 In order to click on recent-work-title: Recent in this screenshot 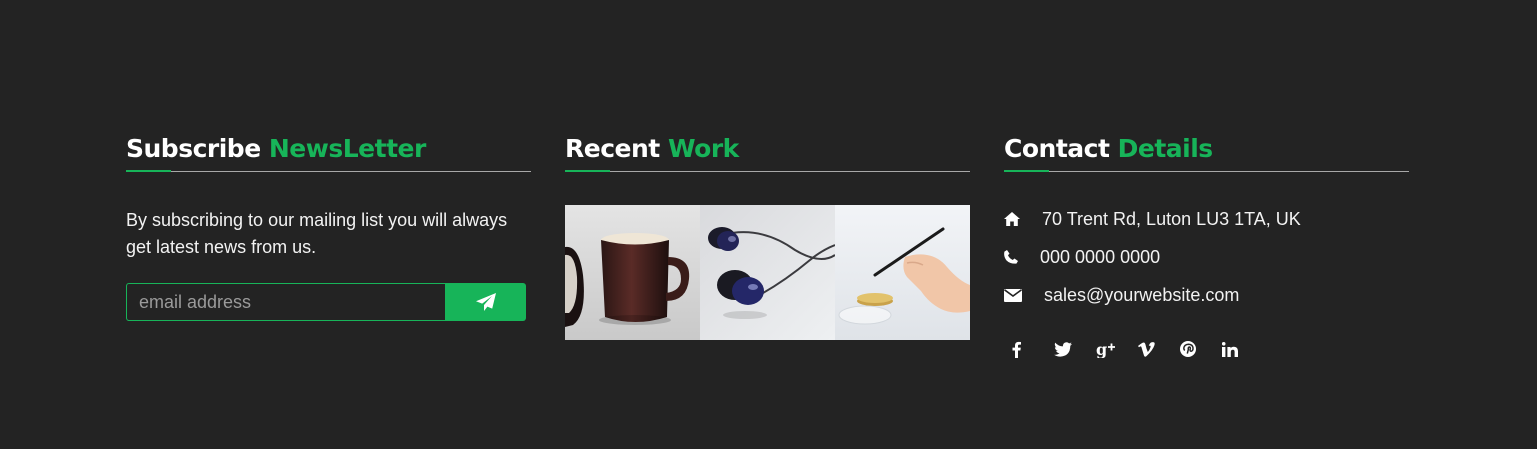, I will do `click(612, 148)`.